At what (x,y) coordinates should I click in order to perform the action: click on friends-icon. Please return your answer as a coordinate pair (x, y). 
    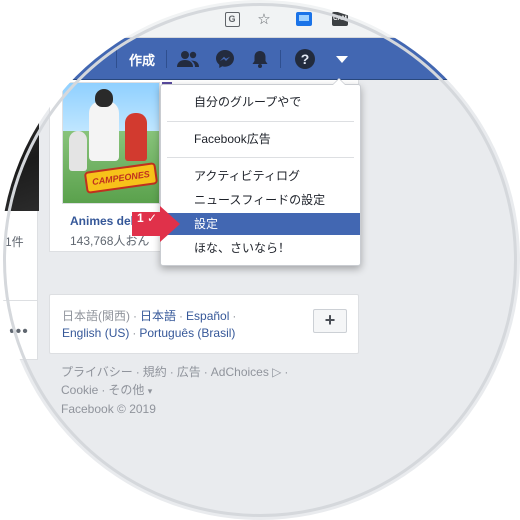
    Looking at the image, I should click on (188, 59).